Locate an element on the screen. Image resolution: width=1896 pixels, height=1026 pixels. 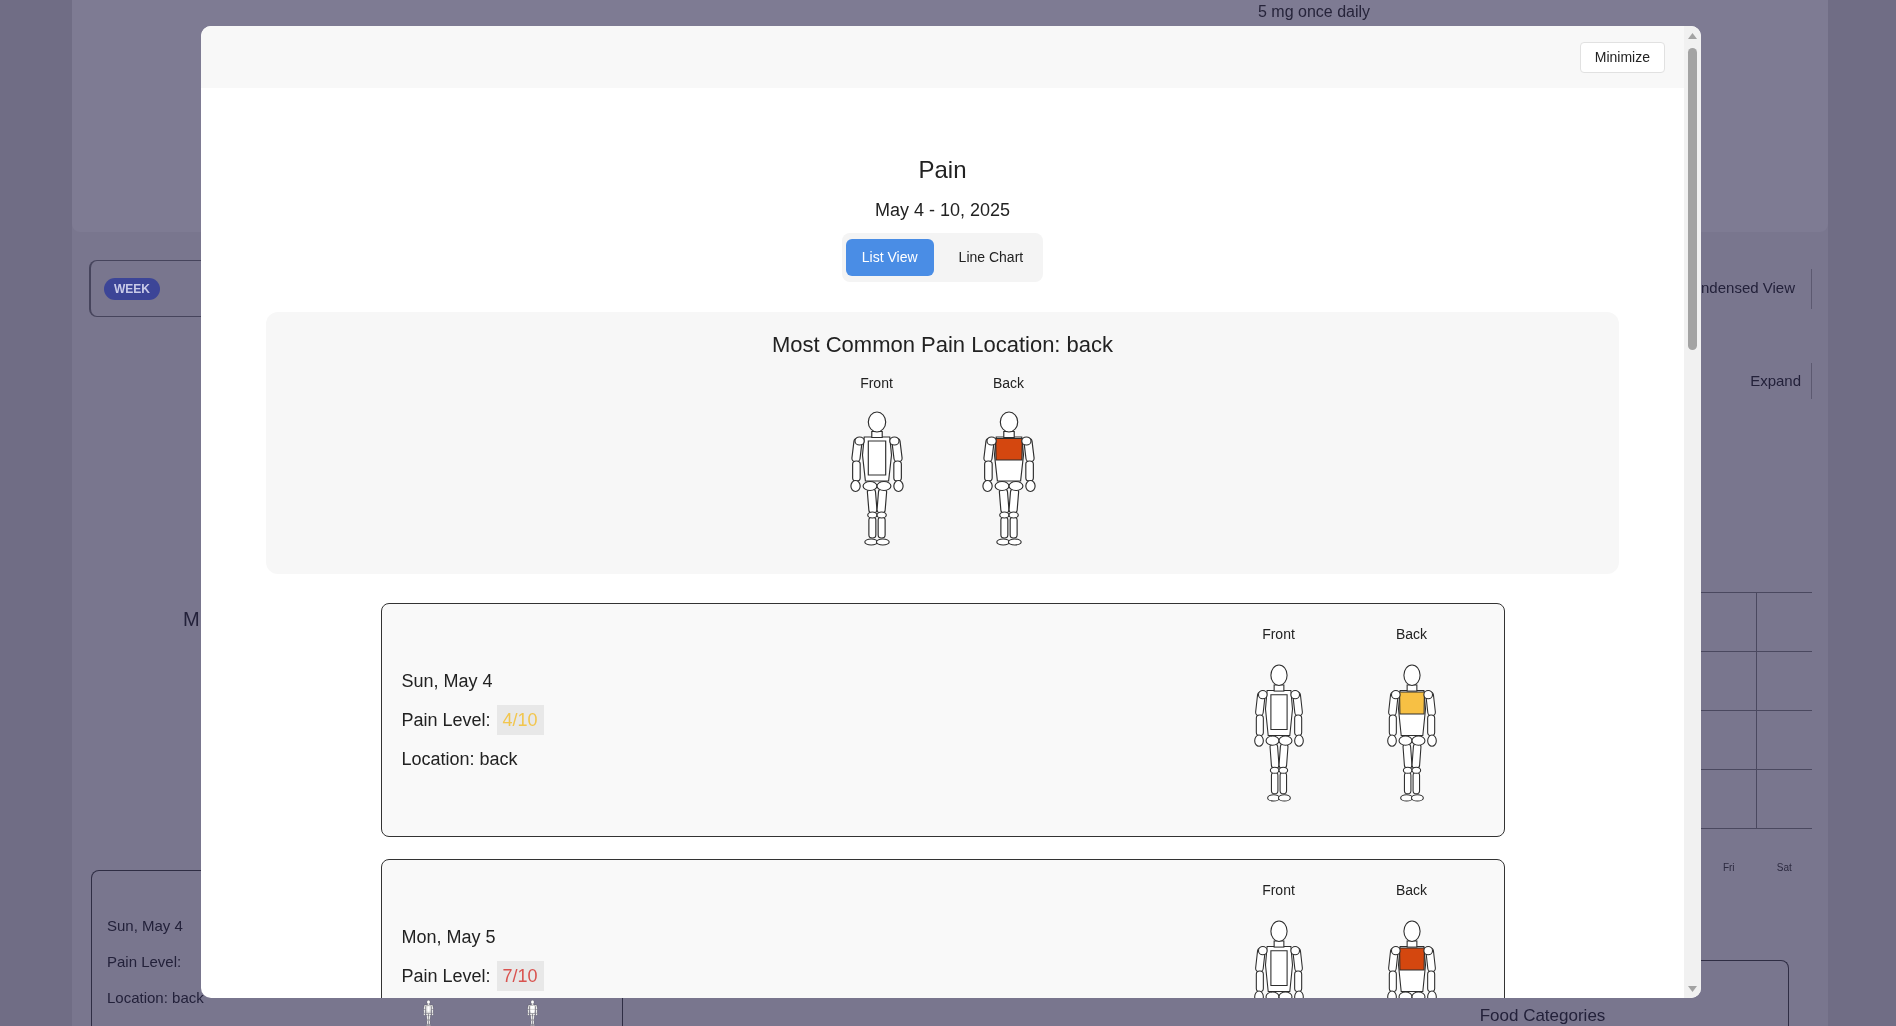
pain-level-value: 7/10 is located at coordinates (520, 976).